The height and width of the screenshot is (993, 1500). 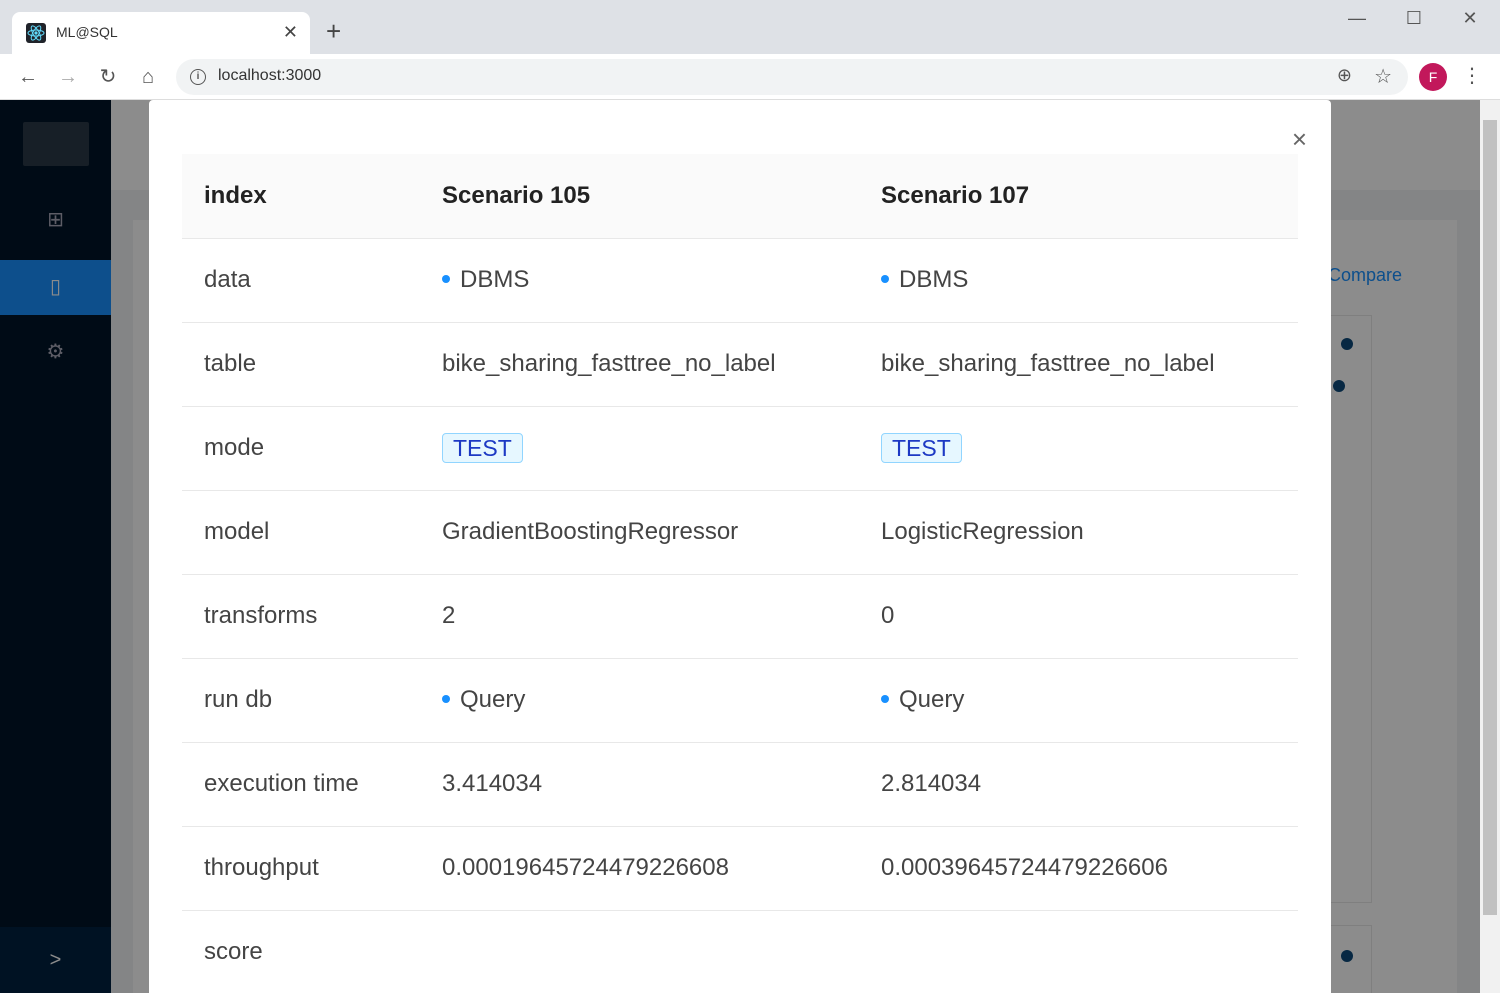 What do you see at coordinates (269, 76) in the screenshot?
I see `url-text: localhost:3000` at bounding box center [269, 76].